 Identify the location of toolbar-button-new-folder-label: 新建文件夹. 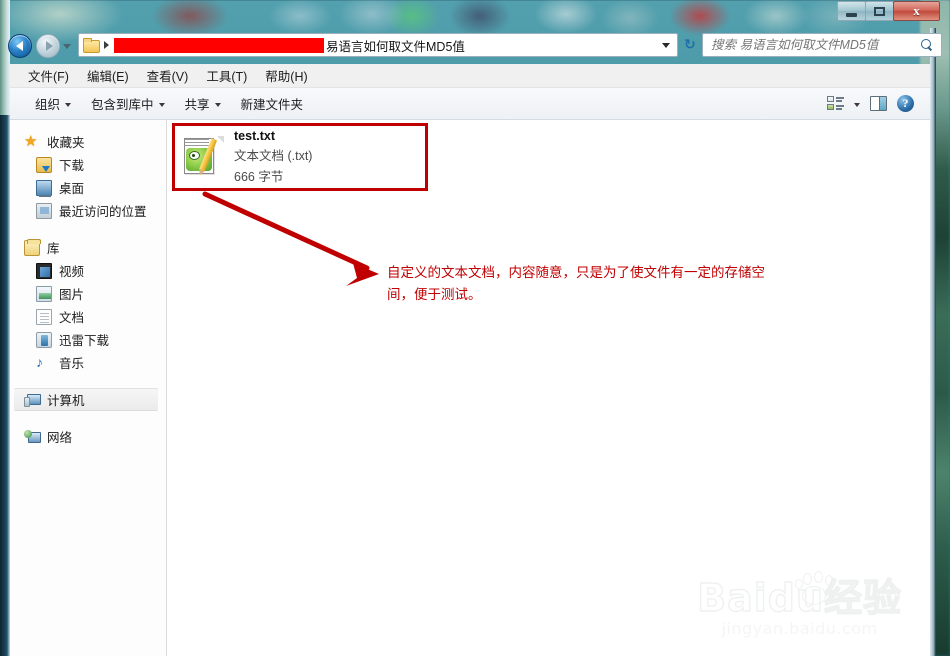
(272, 105).